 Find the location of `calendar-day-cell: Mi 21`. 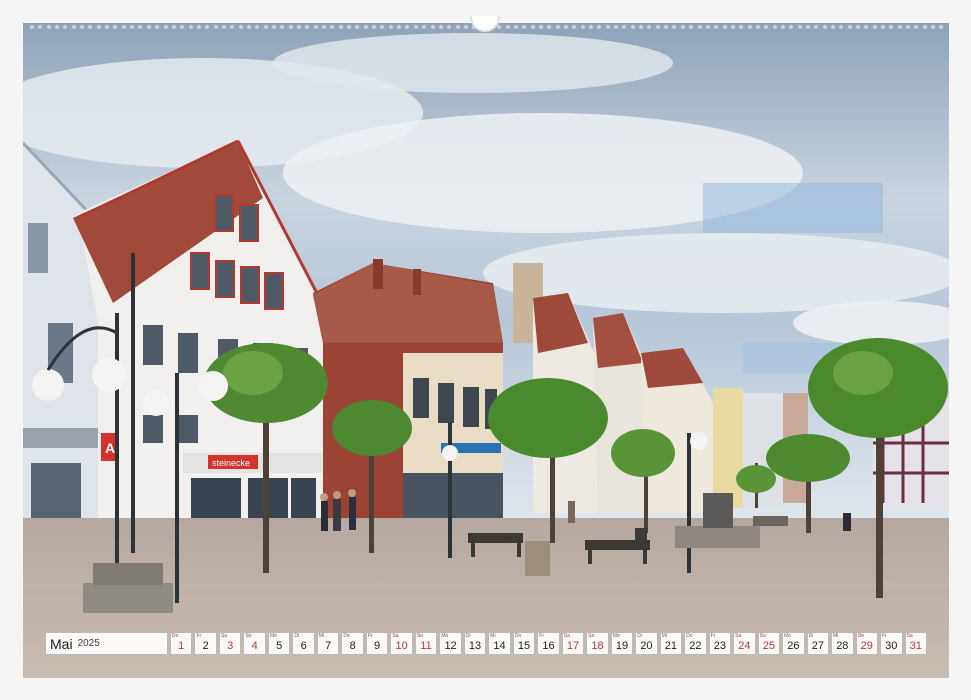

calendar-day-cell: Mi 21 is located at coordinates (671, 643).